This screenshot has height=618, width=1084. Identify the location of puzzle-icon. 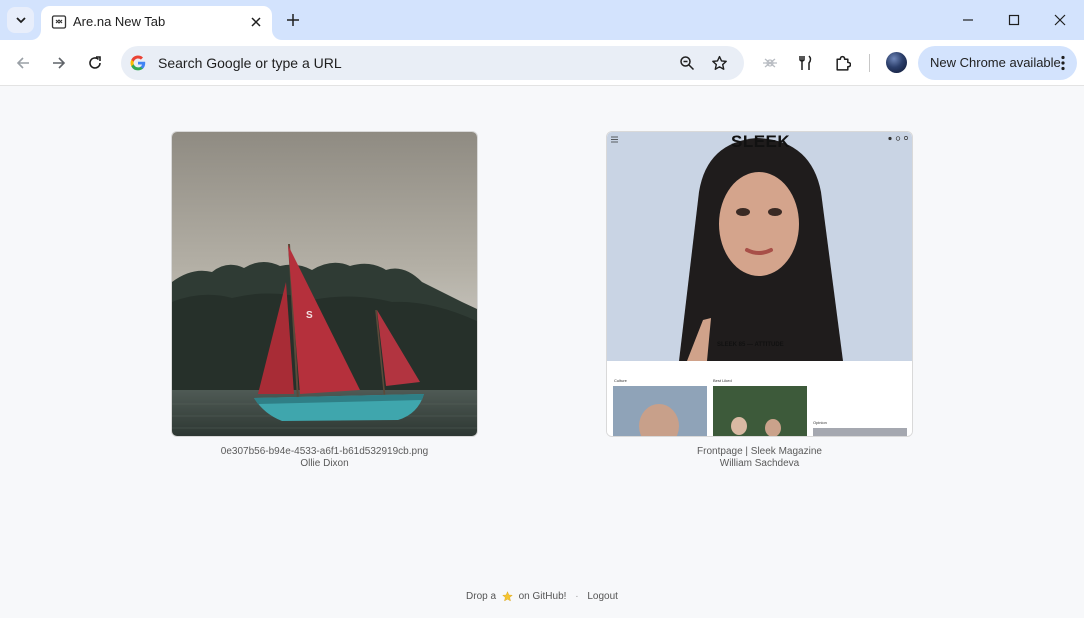
(843, 63).